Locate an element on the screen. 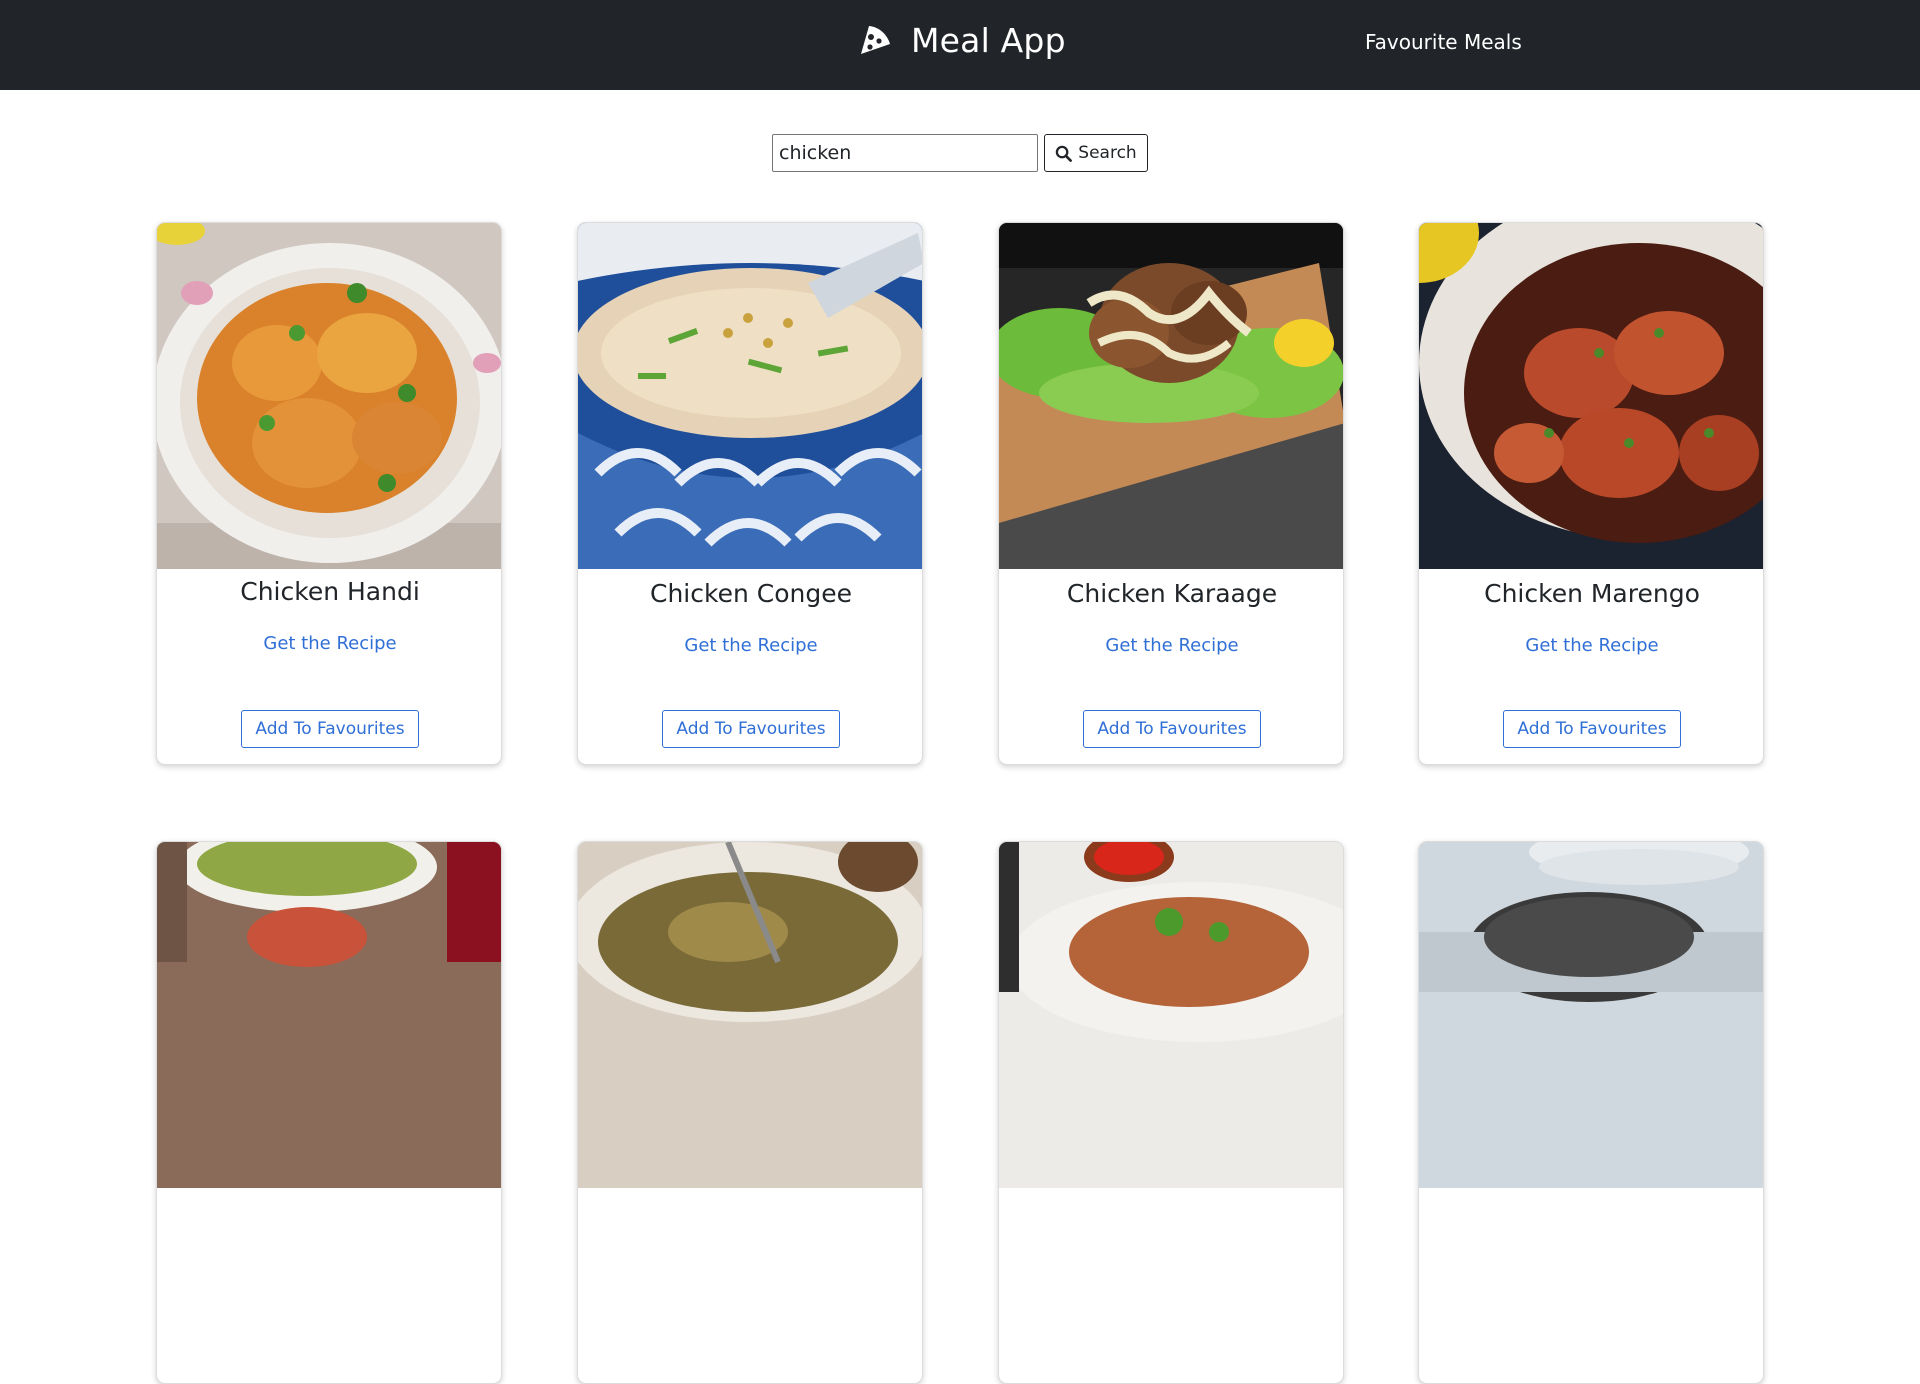  navbar: Meal App Favourite Meals is located at coordinates (960, 45).